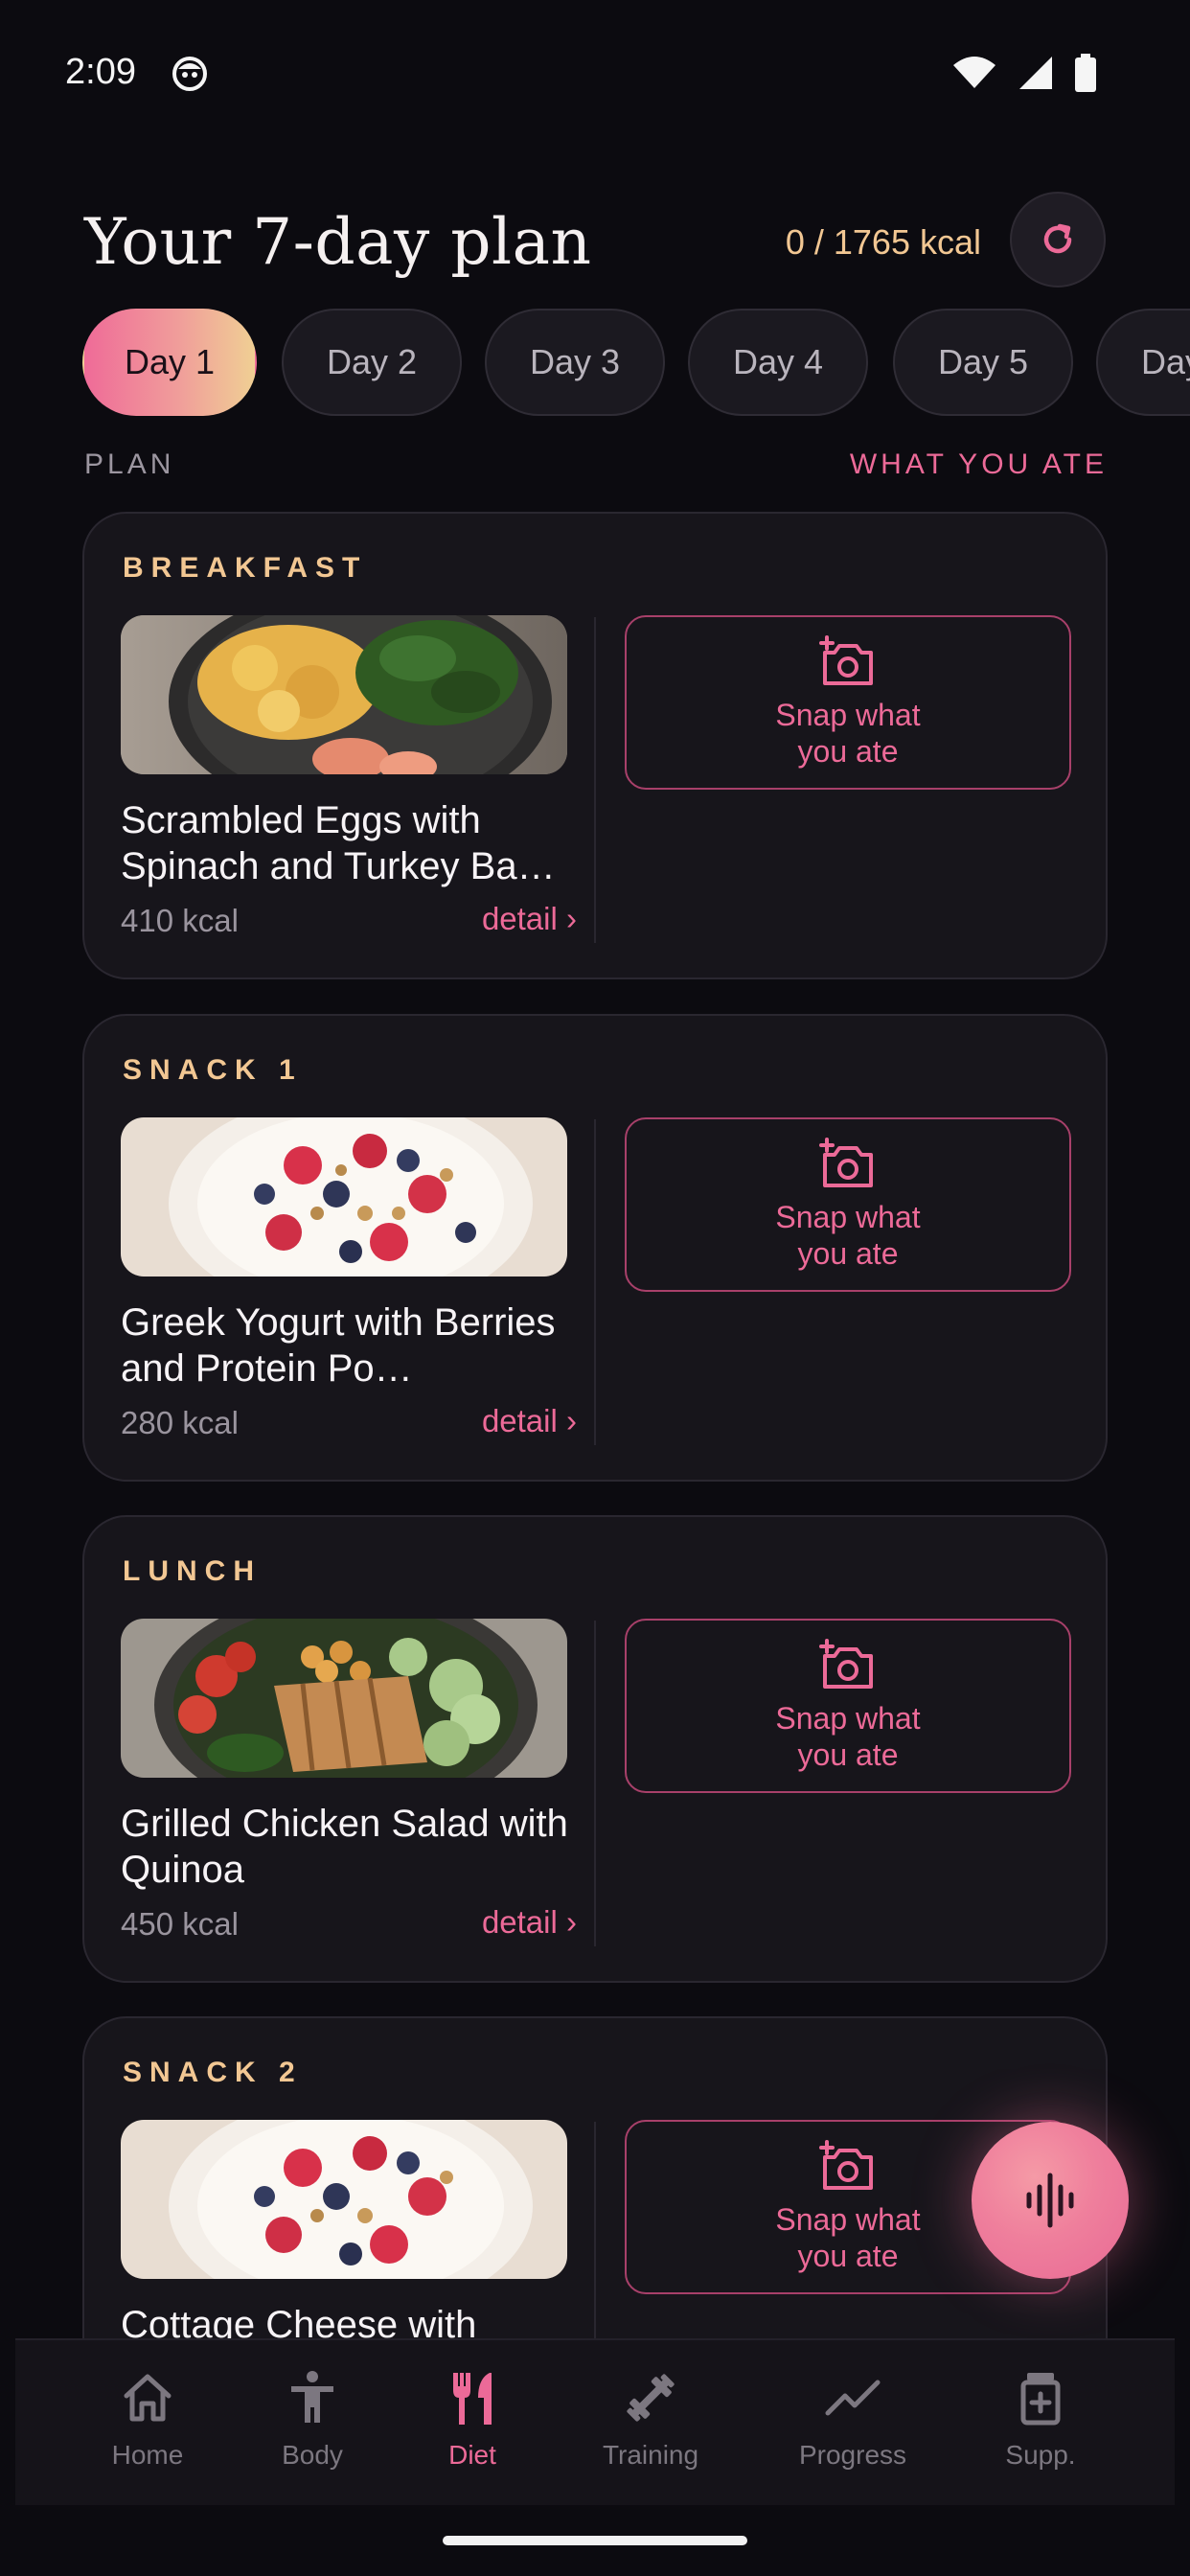 The height and width of the screenshot is (2576, 1190). Describe the element at coordinates (472, 2455) in the screenshot. I see `nav-label: Diet` at that location.